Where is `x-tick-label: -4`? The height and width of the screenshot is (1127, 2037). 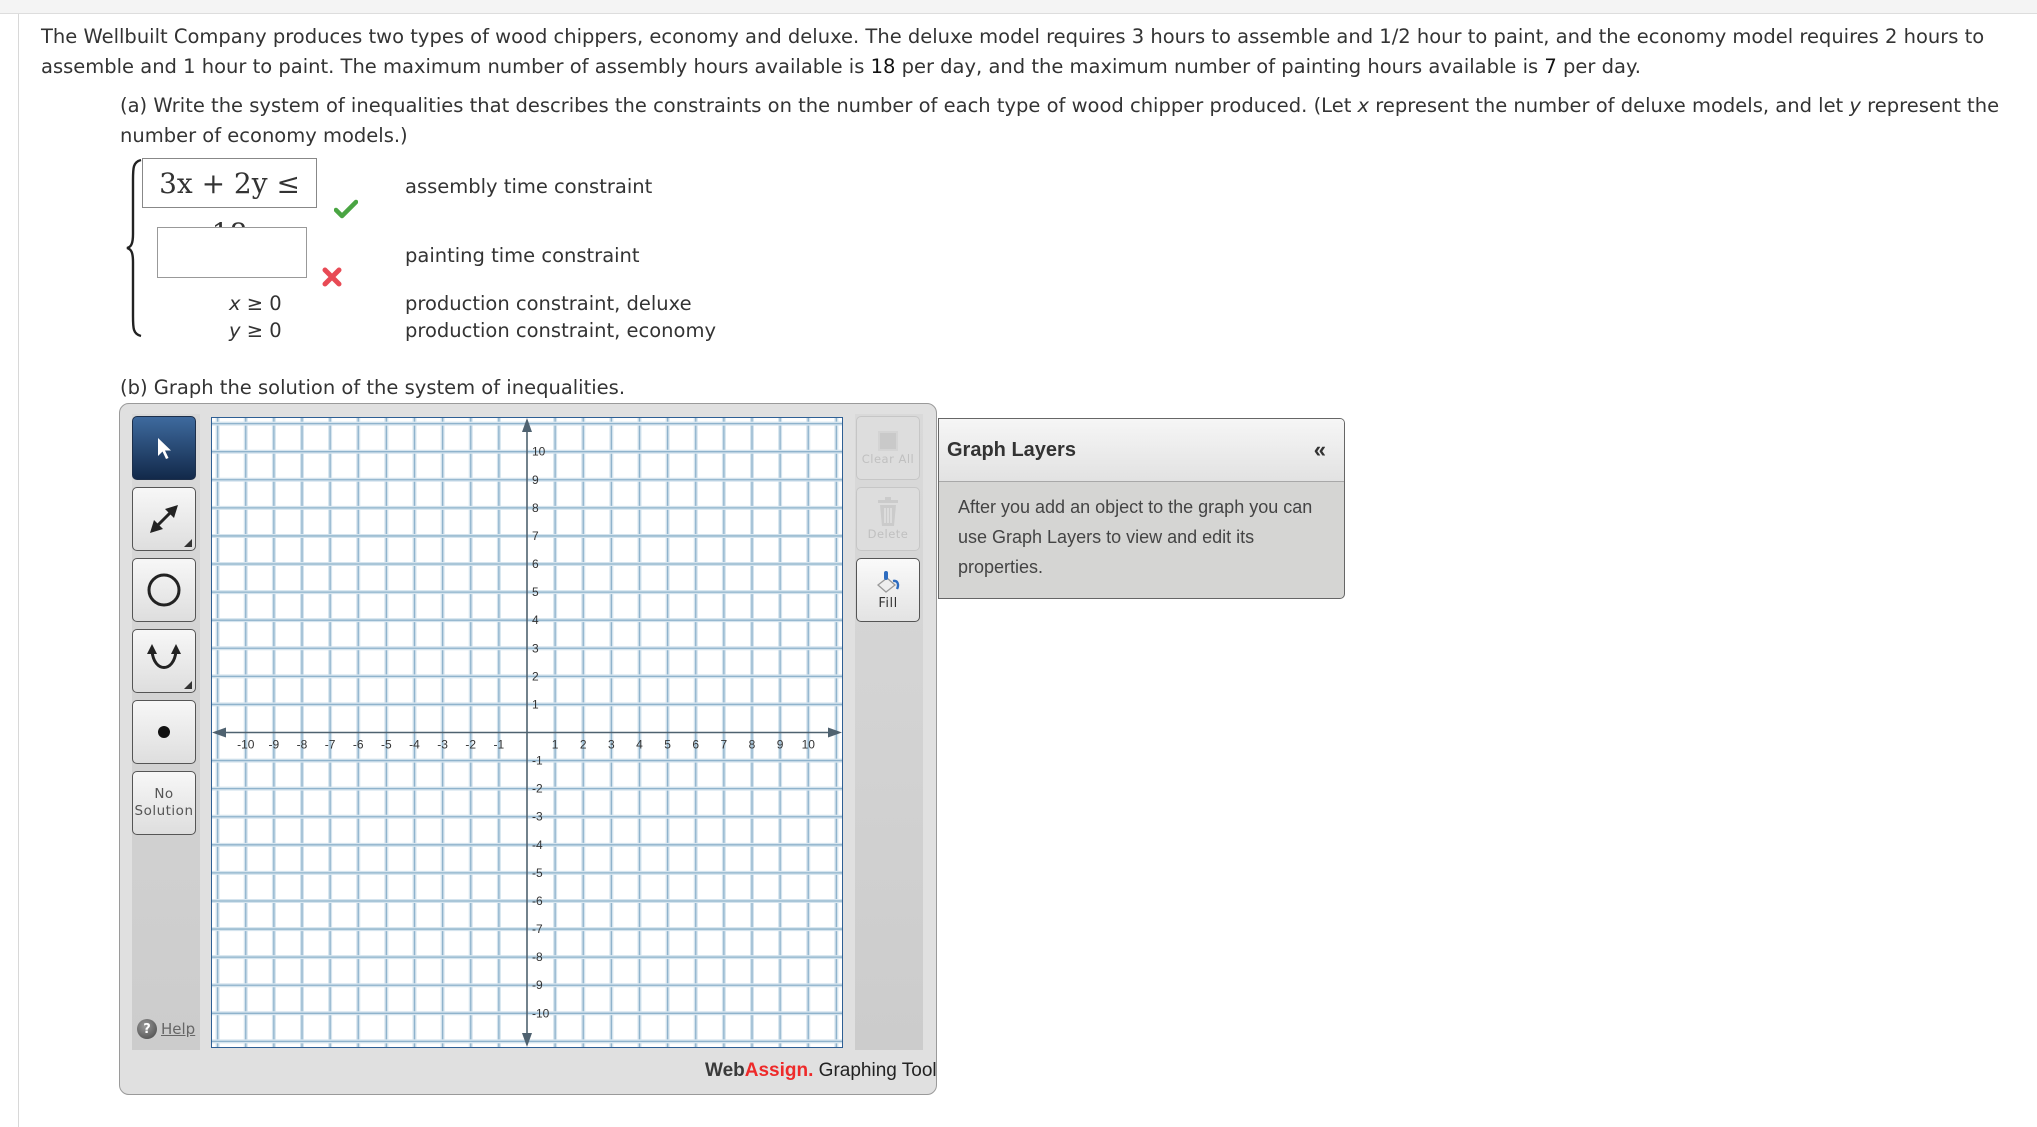
x-tick-label: -4 is located at coordinates (414, 745).